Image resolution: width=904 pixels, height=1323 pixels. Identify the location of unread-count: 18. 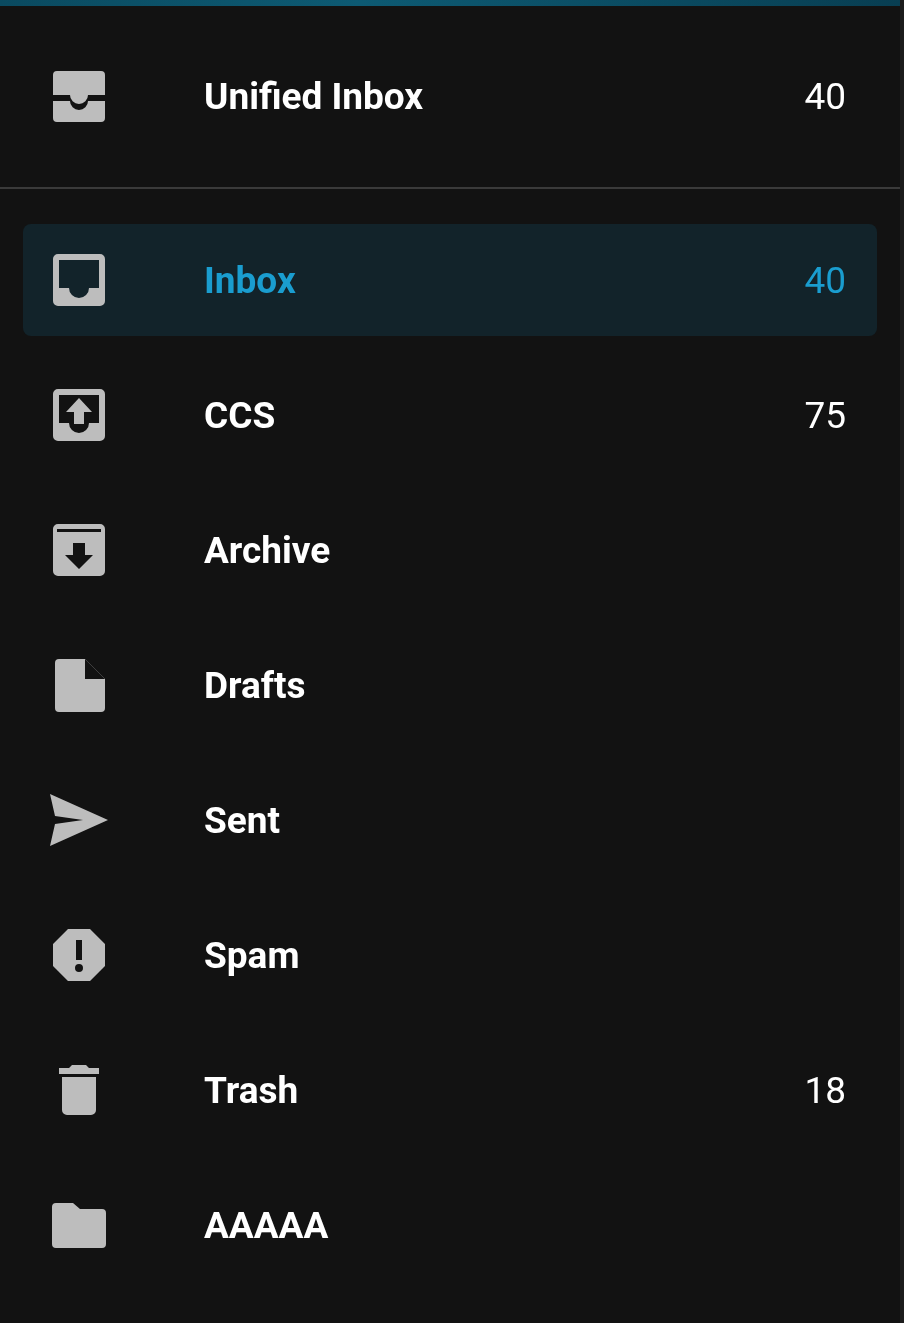
(825, 1090).